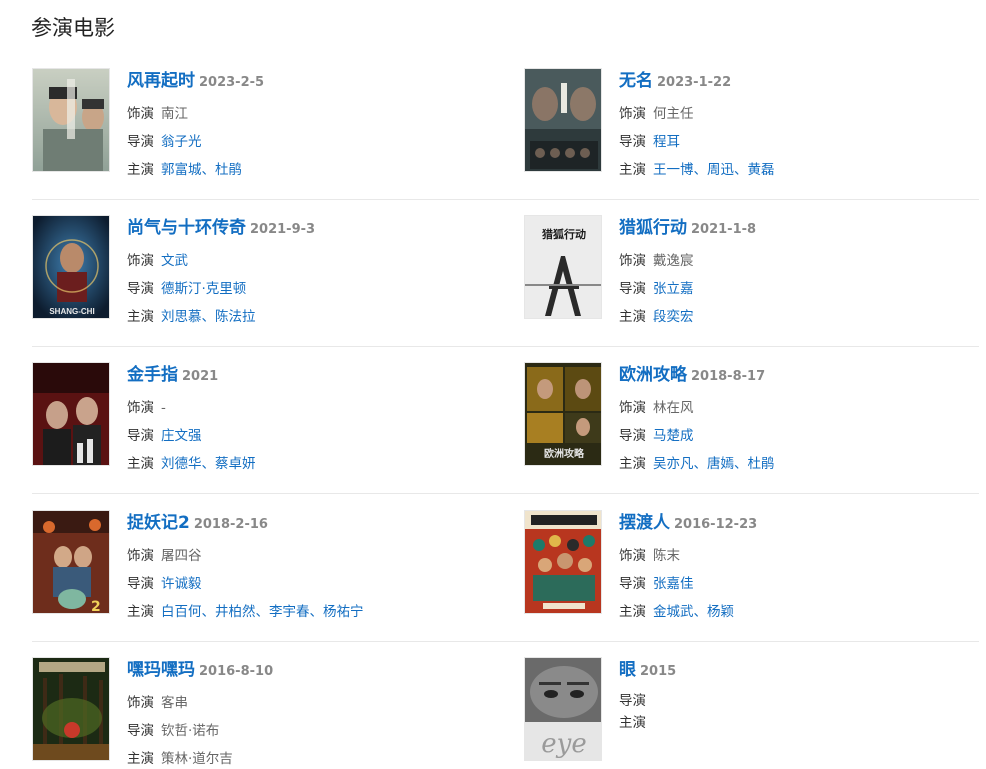 This screenshot has height=769, width=986. What do you see at coordinates (161, 81) in the screenshot?
I see `movie-title-link: 风再起时` at bounding box center [161, 81].